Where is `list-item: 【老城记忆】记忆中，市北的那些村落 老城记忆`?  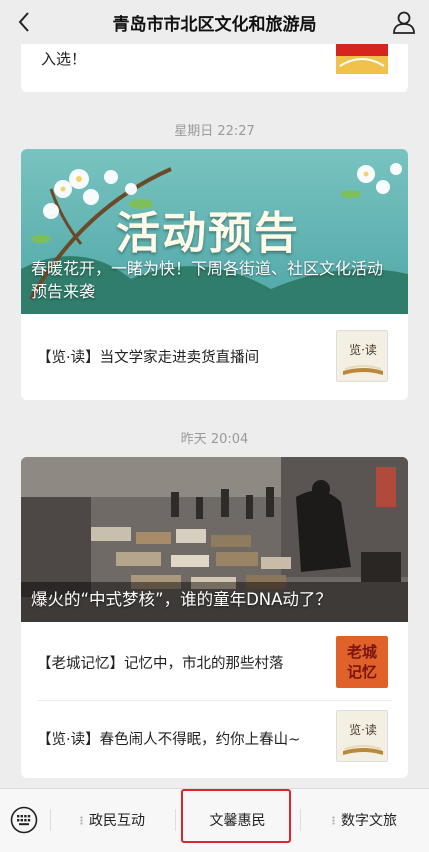 list-item: 【老城记忆】记忆中，市北的那些村落 老城记忆 is located at coordinates (214, 661).